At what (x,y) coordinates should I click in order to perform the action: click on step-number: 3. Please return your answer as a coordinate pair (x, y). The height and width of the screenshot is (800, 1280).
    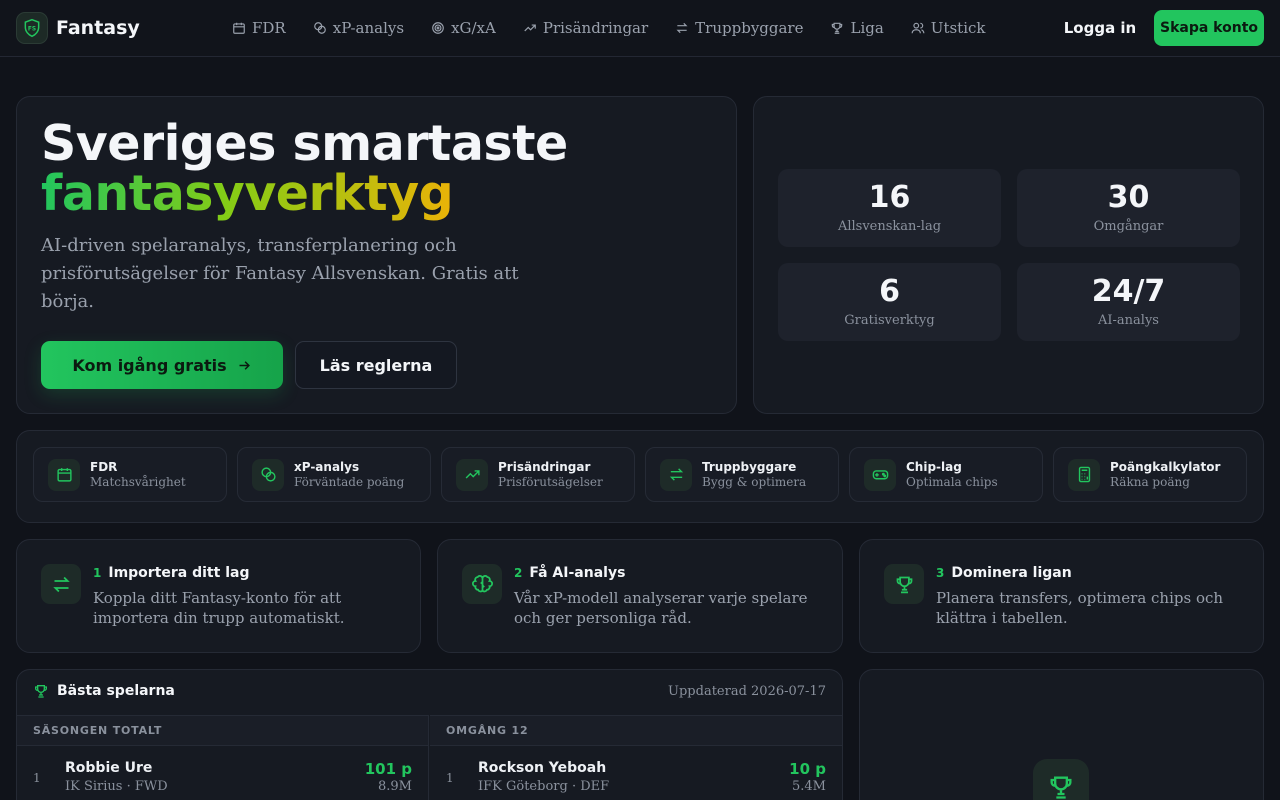
    Looking at the image, I should click on (940, 573).